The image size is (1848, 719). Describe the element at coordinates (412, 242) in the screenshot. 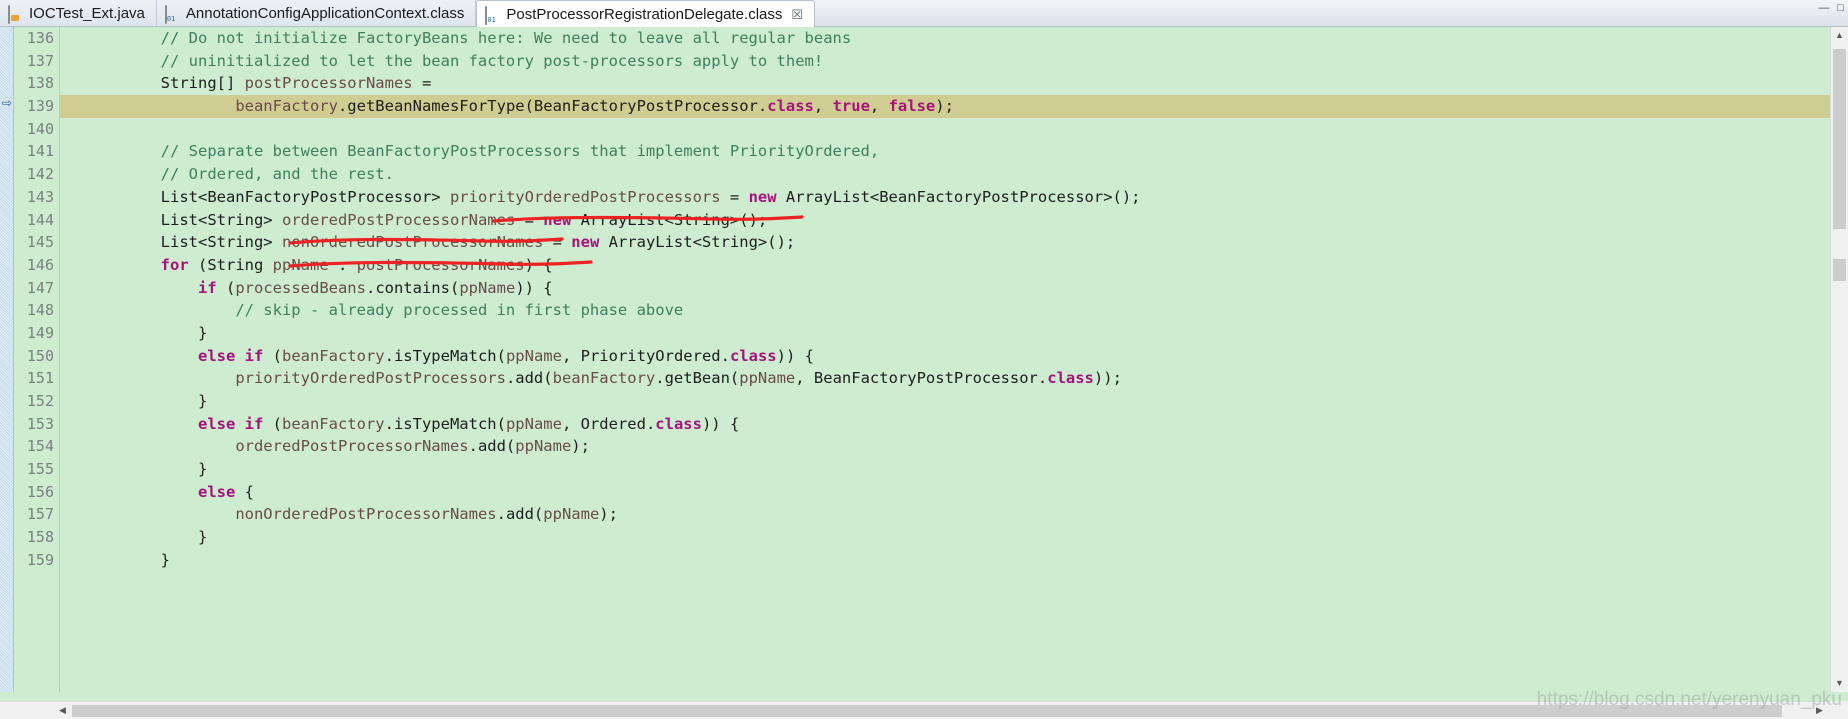

I see `token-var: nonOrderedPostProcessorNames` at that location.